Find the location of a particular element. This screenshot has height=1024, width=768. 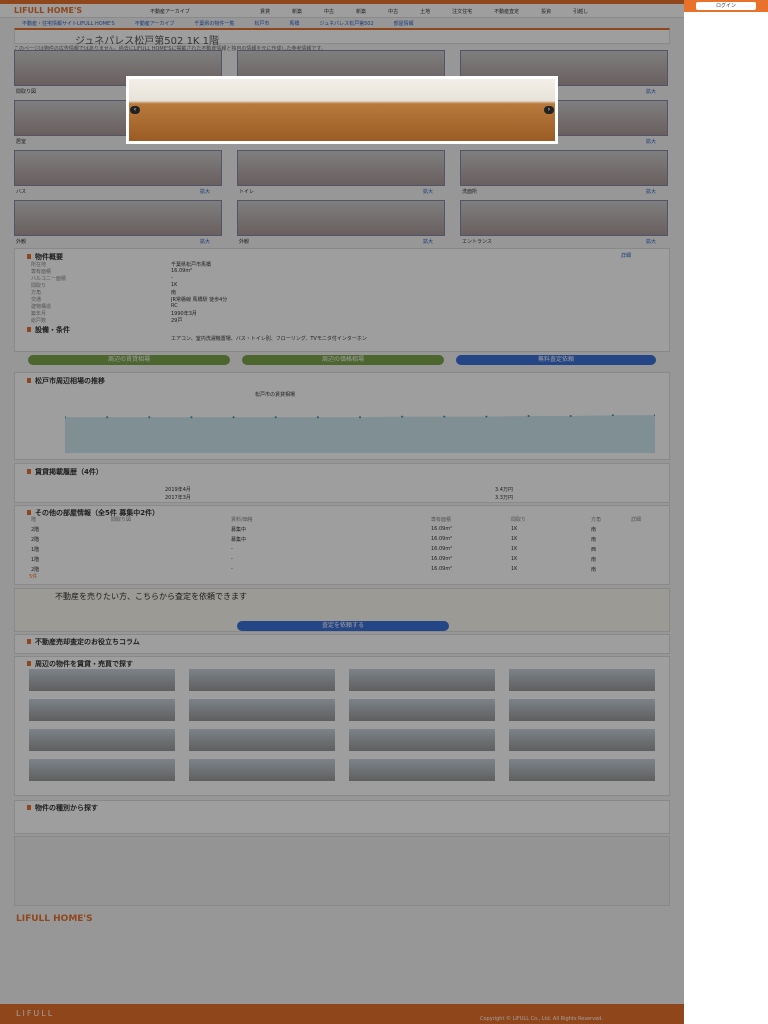

nav-item: 土地 is located at coordinates (425, 12).